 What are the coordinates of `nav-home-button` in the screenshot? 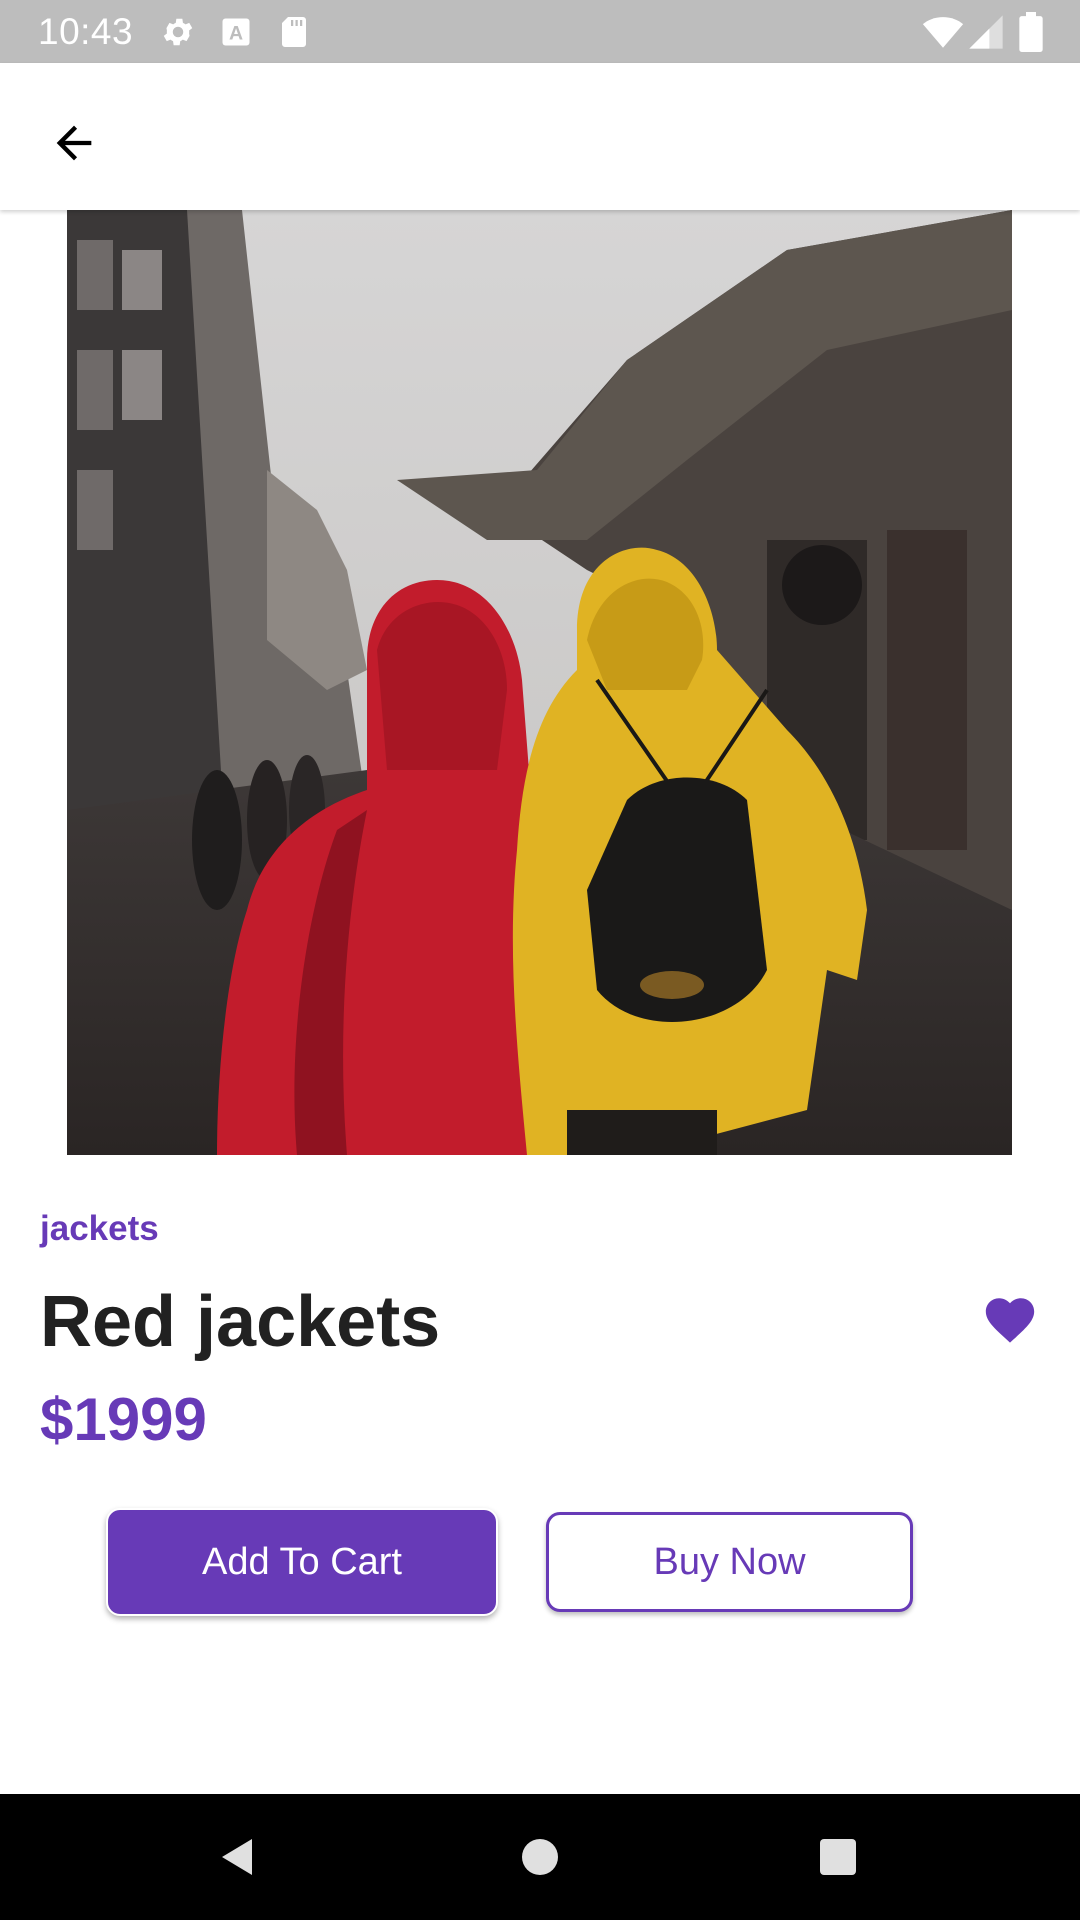 It's located at (540, 1857).